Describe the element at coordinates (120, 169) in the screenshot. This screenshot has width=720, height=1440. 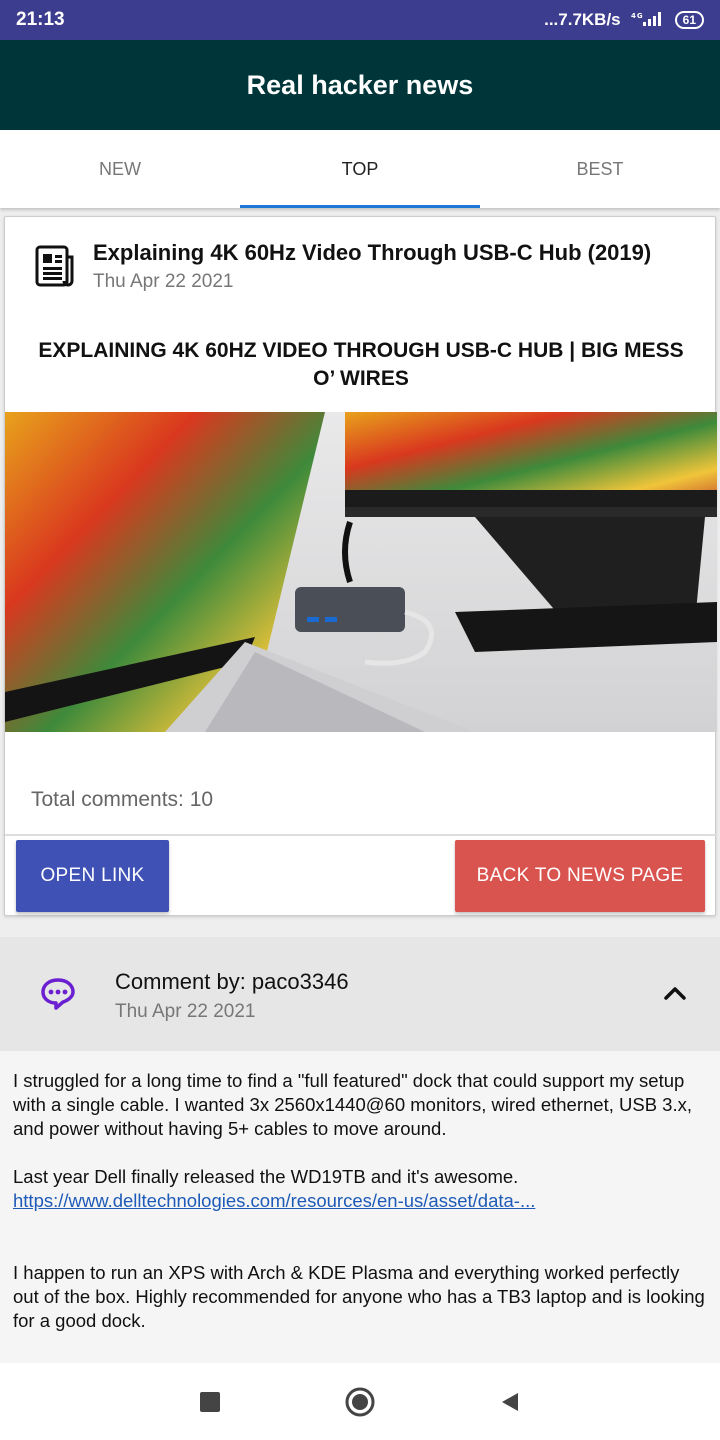
I see `tab-new: NEW` at that location.